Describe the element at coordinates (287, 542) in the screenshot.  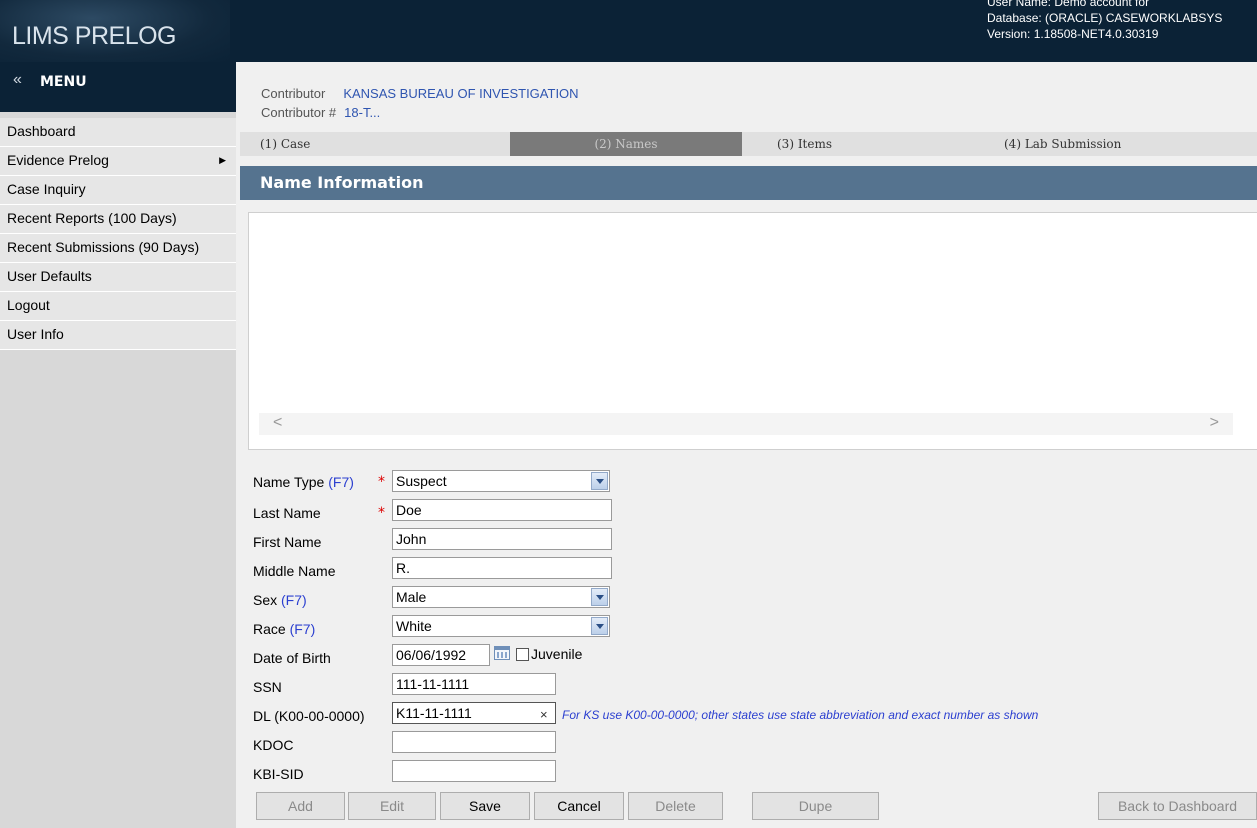
I see `first-name-label: First Name` at that location.